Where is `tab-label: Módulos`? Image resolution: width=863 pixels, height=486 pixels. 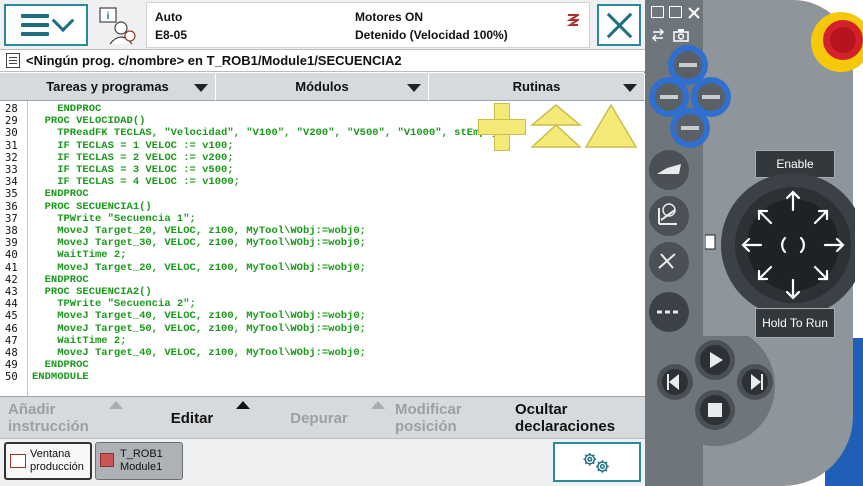 tab-label: Módulos is located at coordinates (322, 86).